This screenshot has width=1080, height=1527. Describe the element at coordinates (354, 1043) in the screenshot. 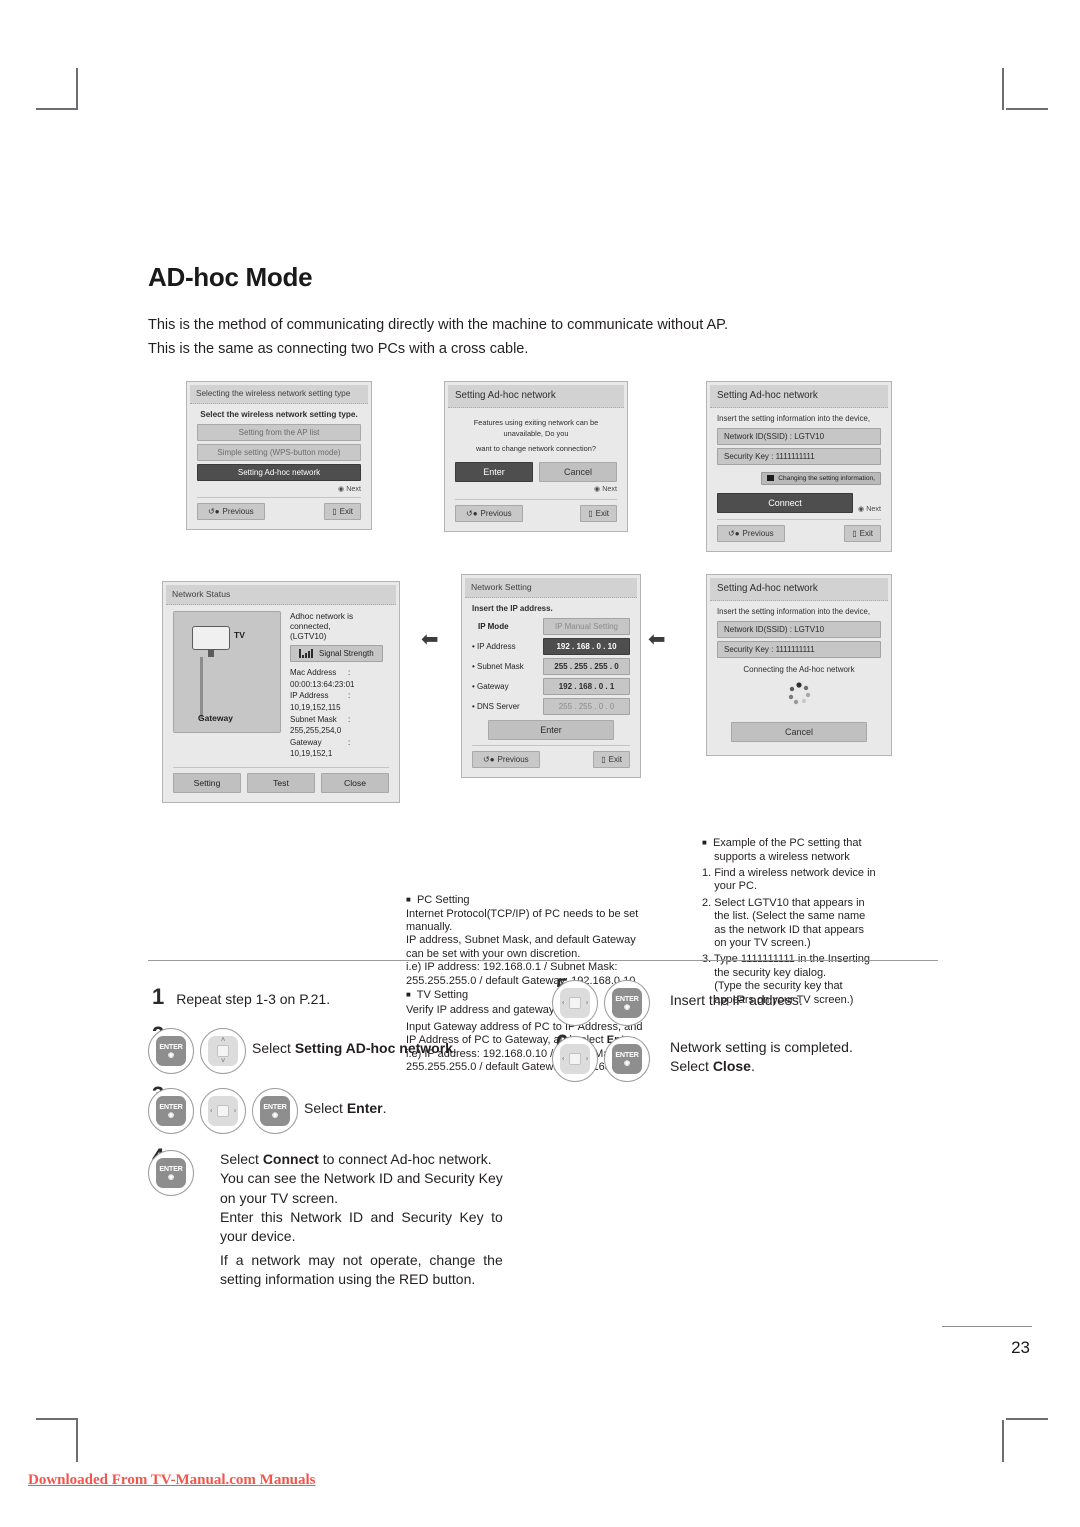

I see `step-2-text: Select Setting AD-hoc network.` at that location.